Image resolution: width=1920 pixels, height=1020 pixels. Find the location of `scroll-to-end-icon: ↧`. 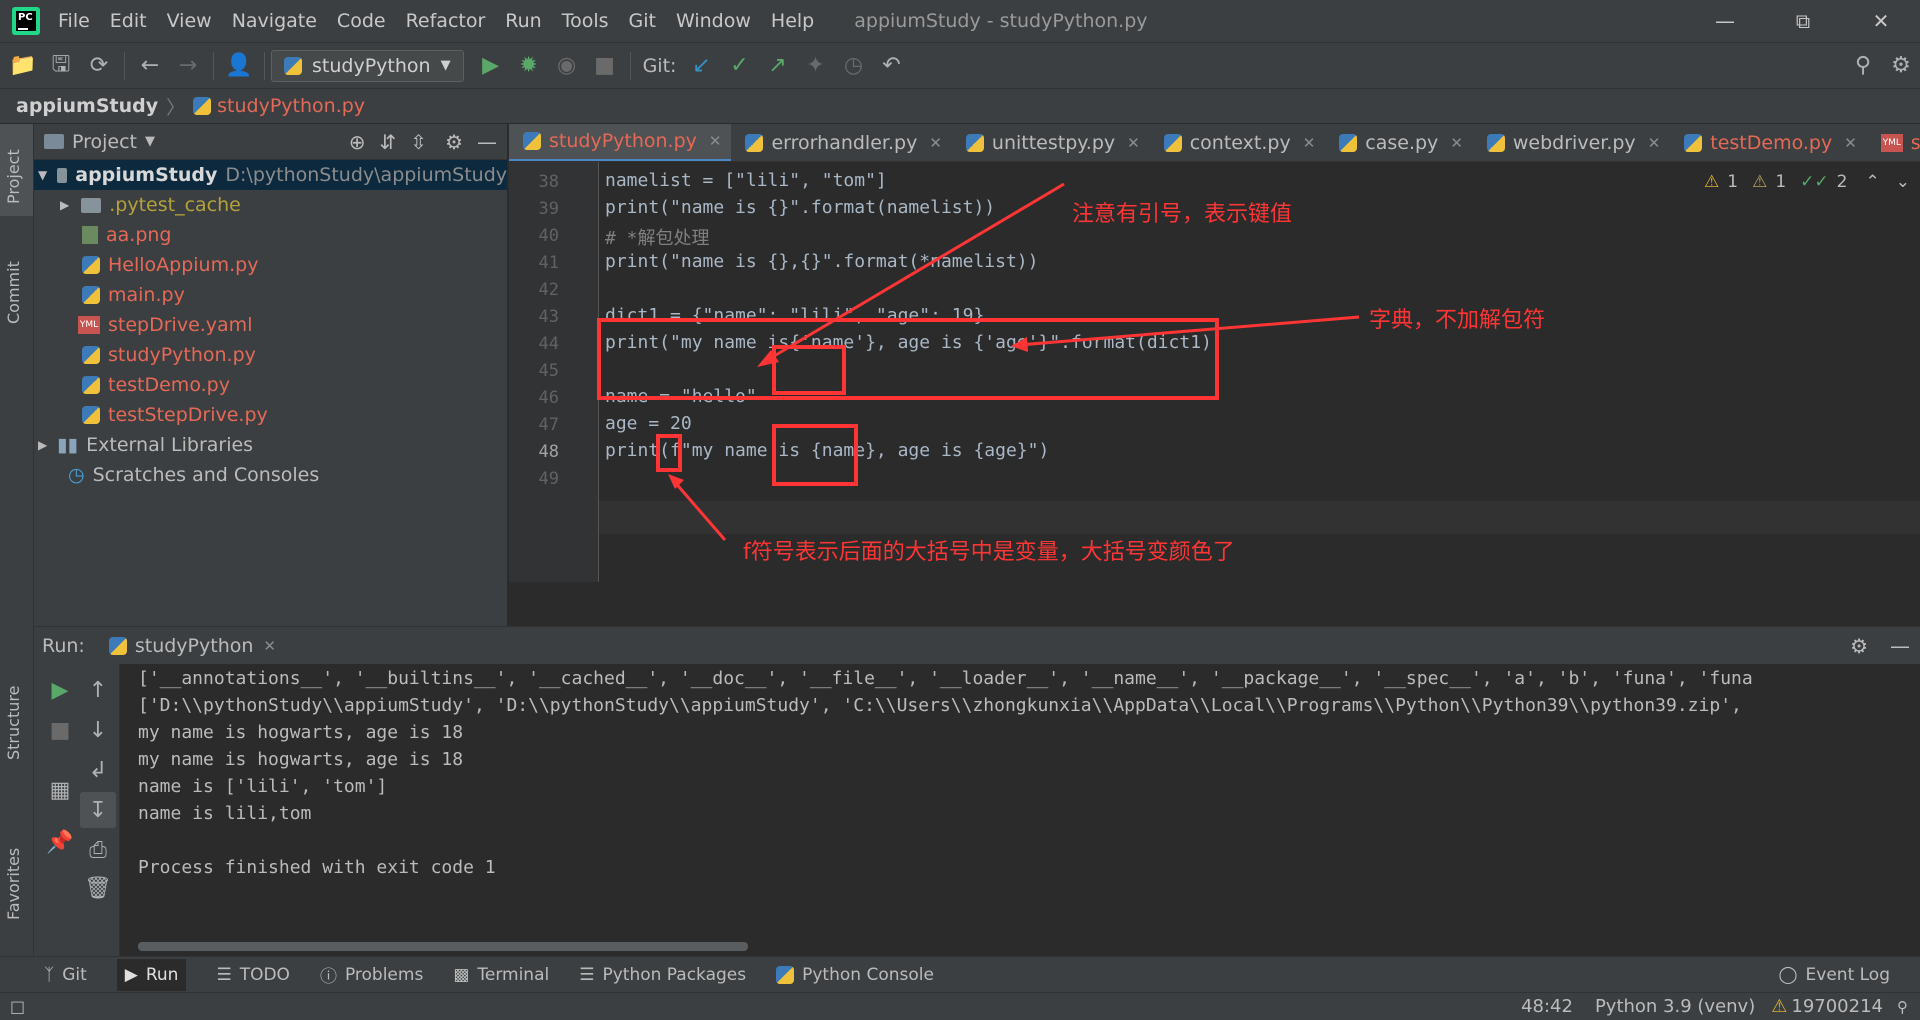

scroll-to-end-icon: ↧ is located at coordinates (98, 810).